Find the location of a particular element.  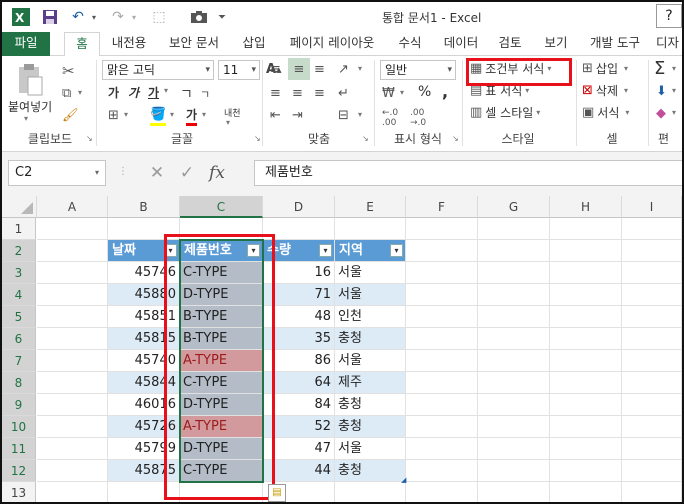

orientation-icon: ↗ is located at coordinates (343, 69).